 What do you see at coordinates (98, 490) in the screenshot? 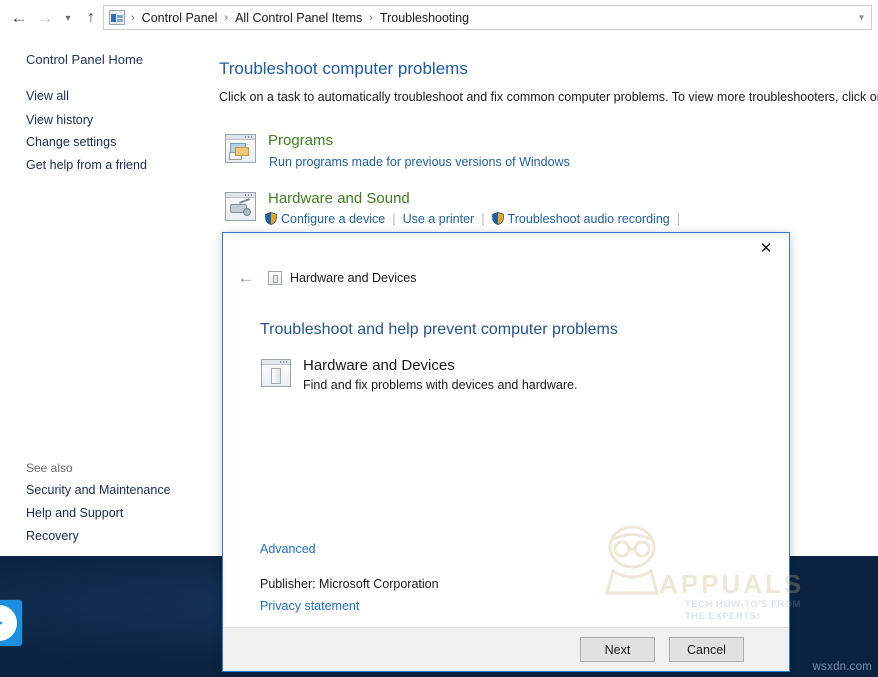
I see `sidebar-item-security-and-maintenance: Security and Maintenance` at bounding box center [98, 490].